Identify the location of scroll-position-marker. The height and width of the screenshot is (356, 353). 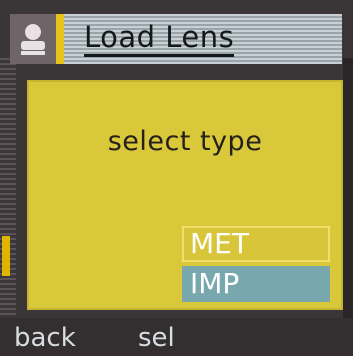
(6, 256).